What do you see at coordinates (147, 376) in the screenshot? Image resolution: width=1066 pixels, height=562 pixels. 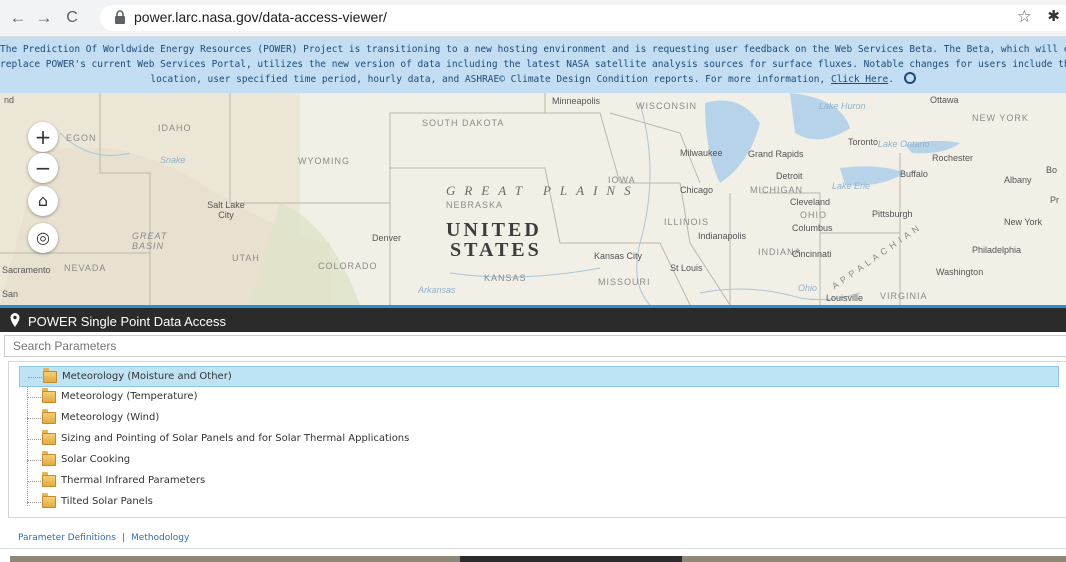 I see `tree-item-label: Meteorology (Moisture and Other)` at bounding box center [147, 376].